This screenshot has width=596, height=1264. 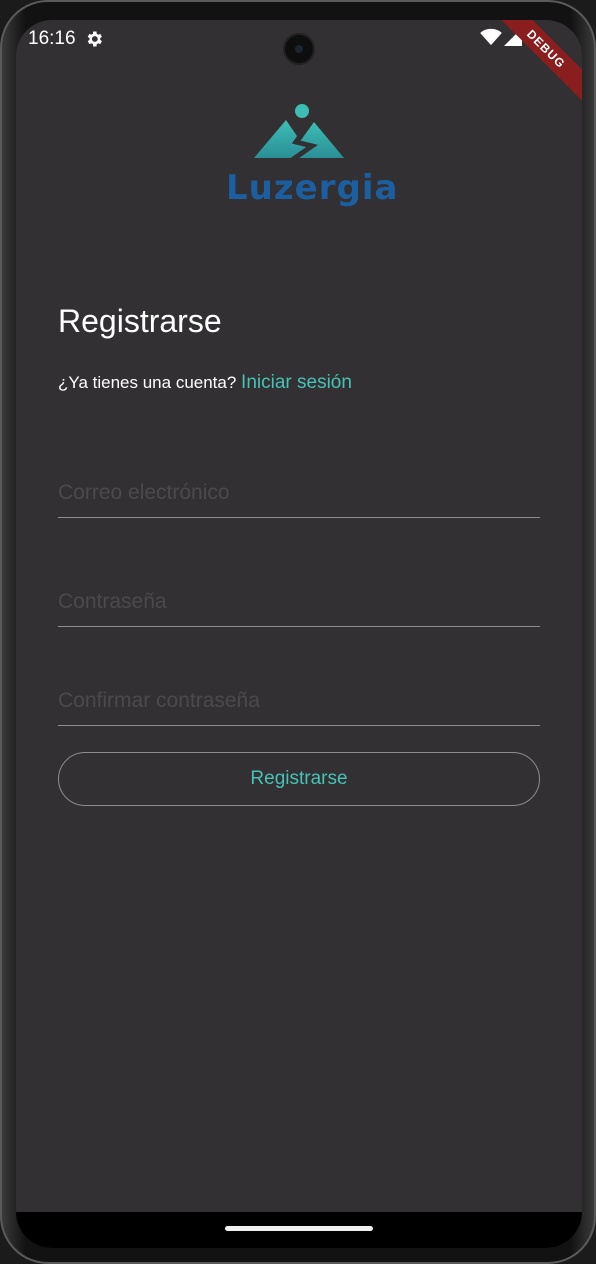 I want to click on wifi-icon, so click(x=491, y=37).